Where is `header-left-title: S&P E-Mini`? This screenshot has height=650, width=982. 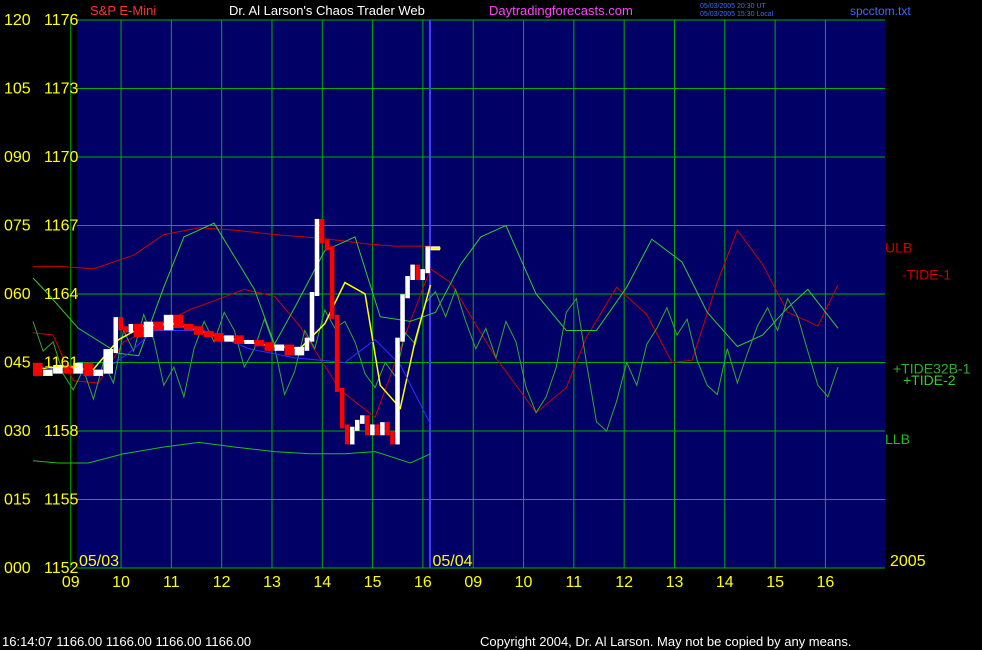
header-left-title: S&P E-Mini is located at coordinates (123, 10).